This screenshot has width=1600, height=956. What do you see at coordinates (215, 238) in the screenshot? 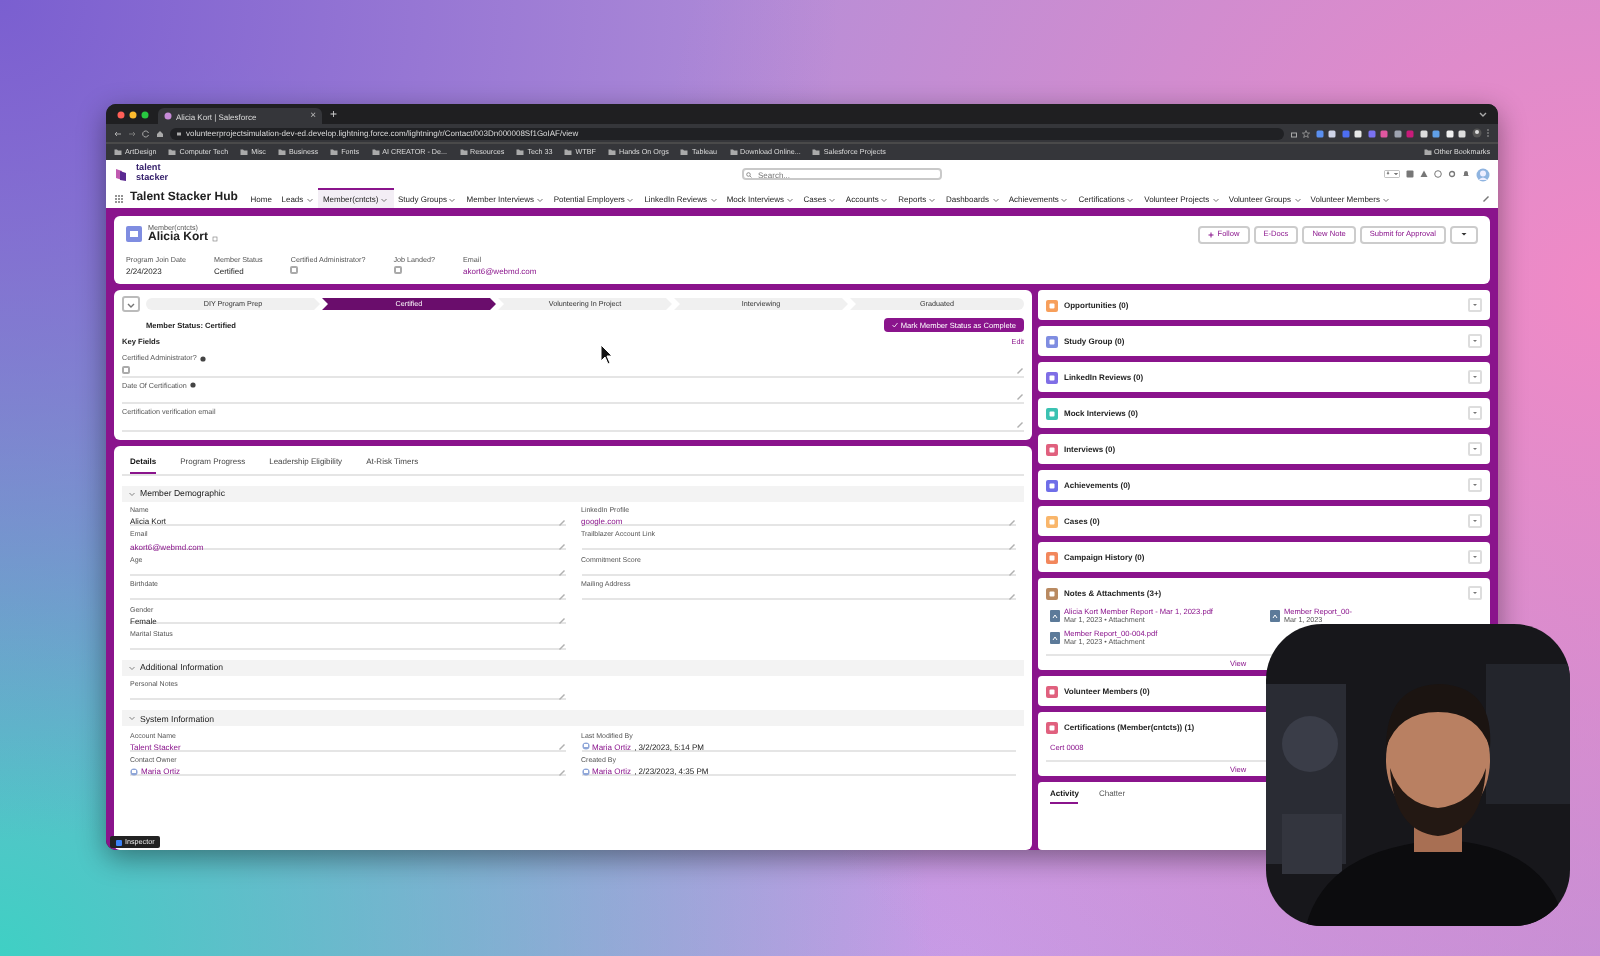
I see `hierarchy-icon` at bounding box center [215, 238].